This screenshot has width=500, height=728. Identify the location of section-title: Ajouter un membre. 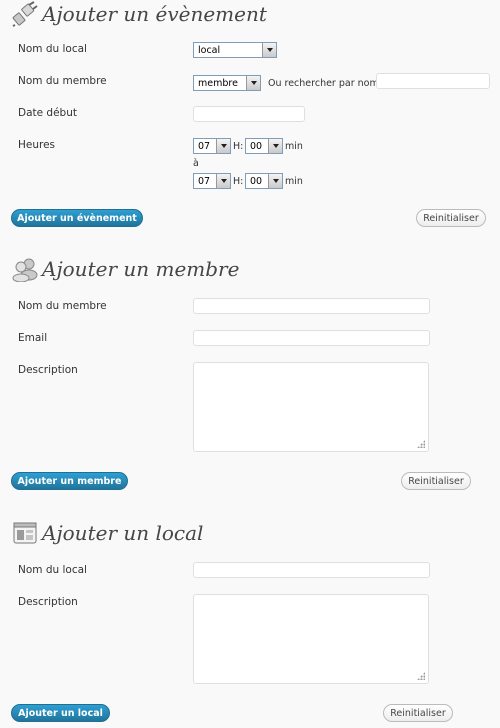
(141, 269).